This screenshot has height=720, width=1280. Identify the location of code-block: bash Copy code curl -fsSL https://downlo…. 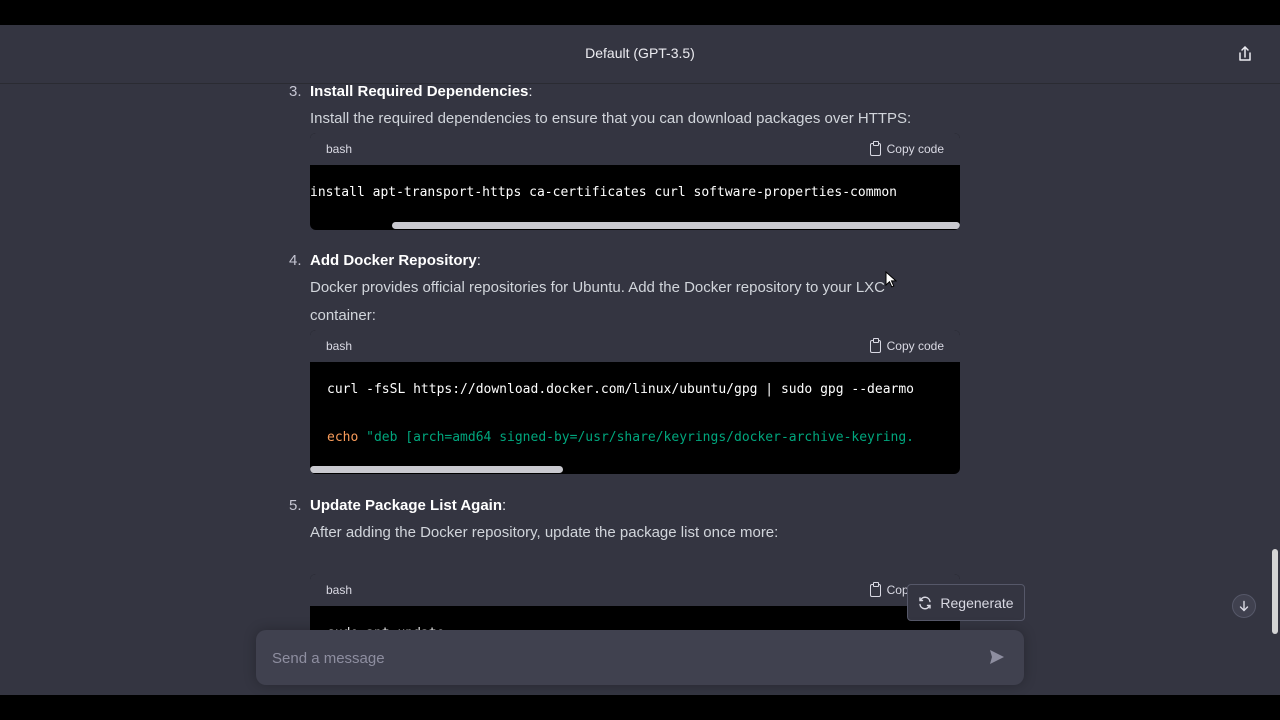
(635, 402).